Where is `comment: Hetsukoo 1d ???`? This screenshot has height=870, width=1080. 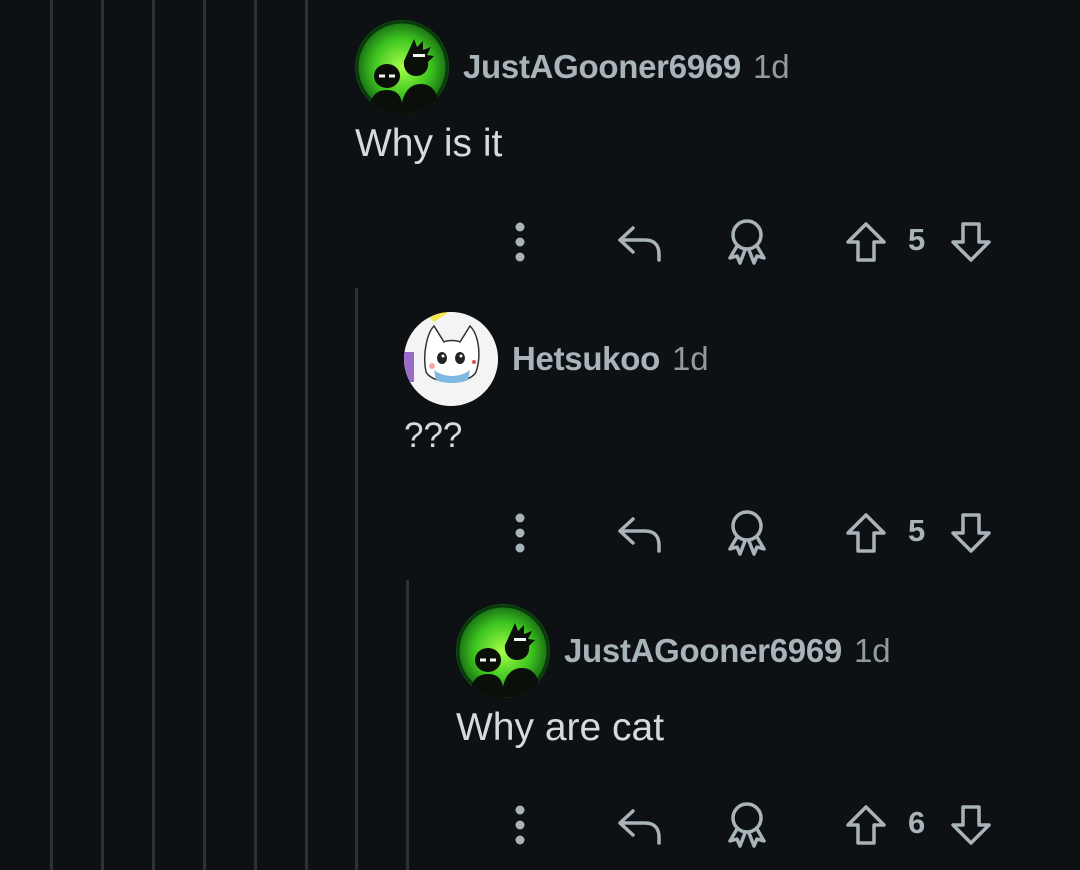
comment: Hetsukoo 1d ??? is located at coordinates (729, 384).